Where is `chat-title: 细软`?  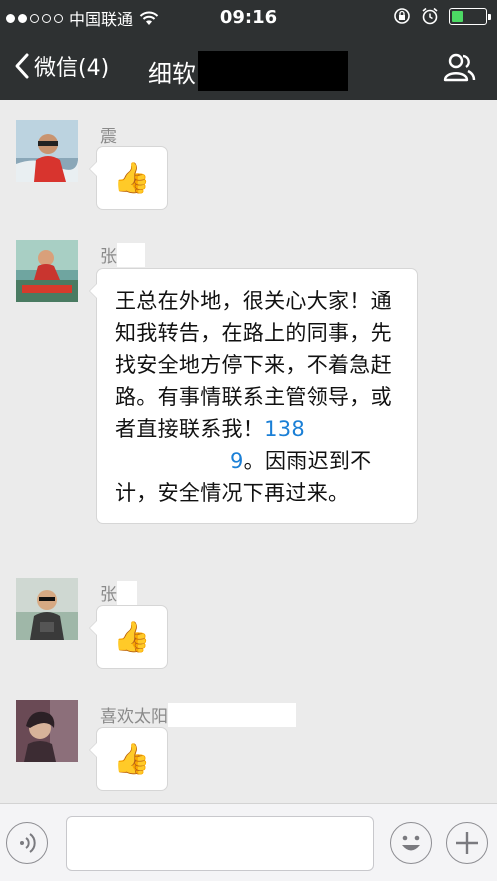
chat-title: 细软 is located at coordinates (248, 71).